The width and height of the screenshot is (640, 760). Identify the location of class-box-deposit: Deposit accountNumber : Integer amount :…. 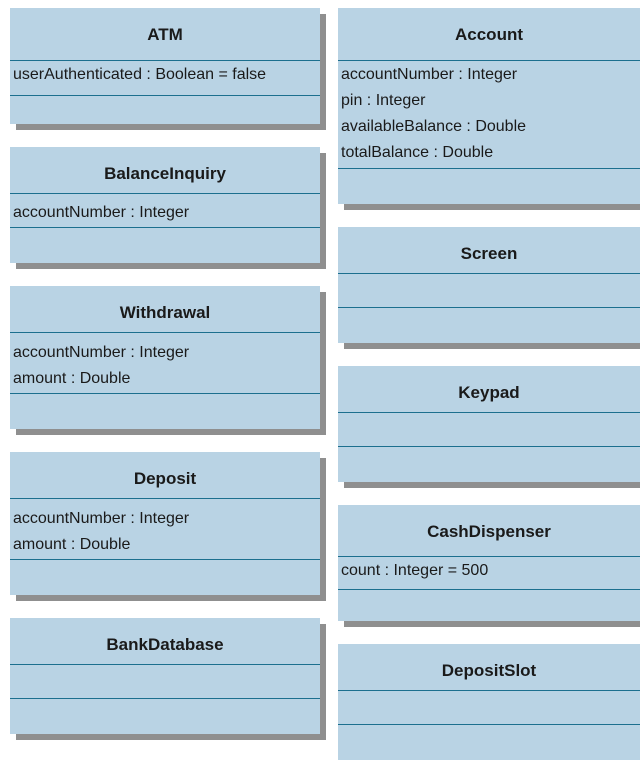
(165, 523).